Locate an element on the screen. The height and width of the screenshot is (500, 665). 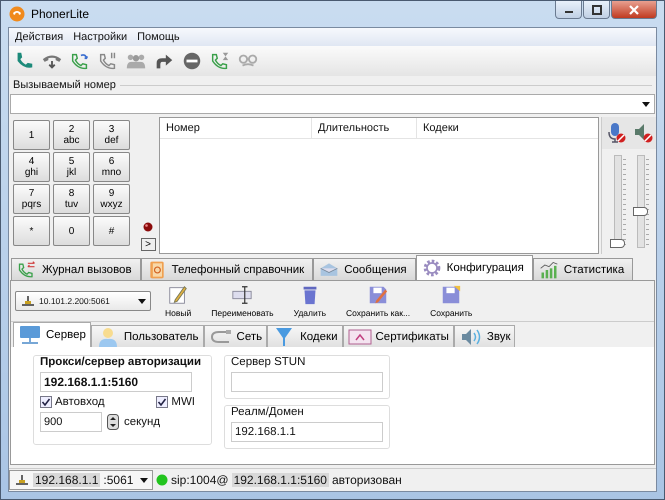
minimize-button is located at coordinates (568, 10).